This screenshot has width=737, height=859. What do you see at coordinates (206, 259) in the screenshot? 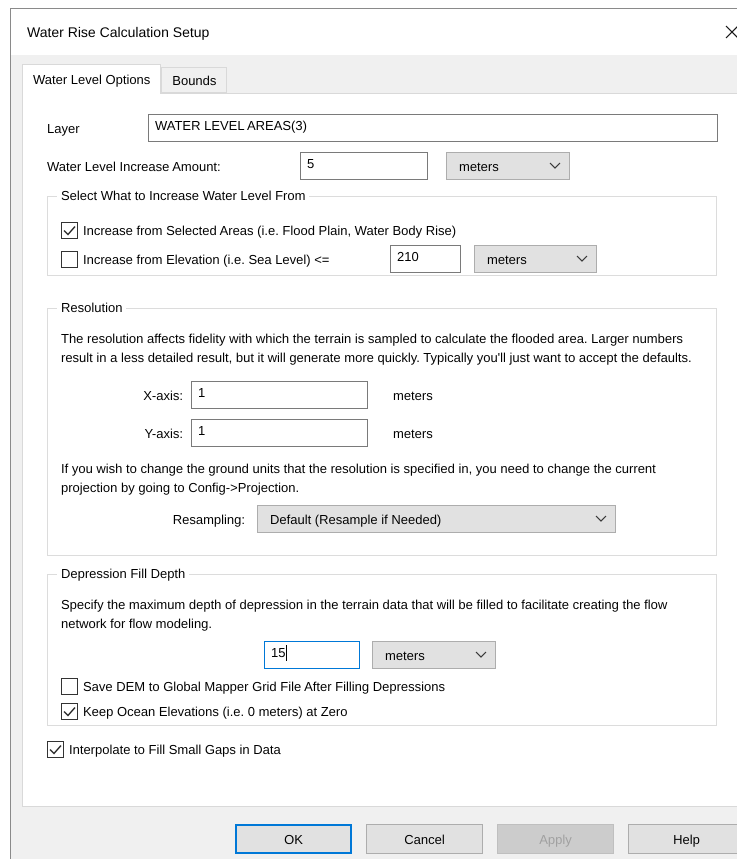
I see `checkbox-label: Increase from Elevation (i.e. Sea Level) <=` at bounding box center [206, 259].